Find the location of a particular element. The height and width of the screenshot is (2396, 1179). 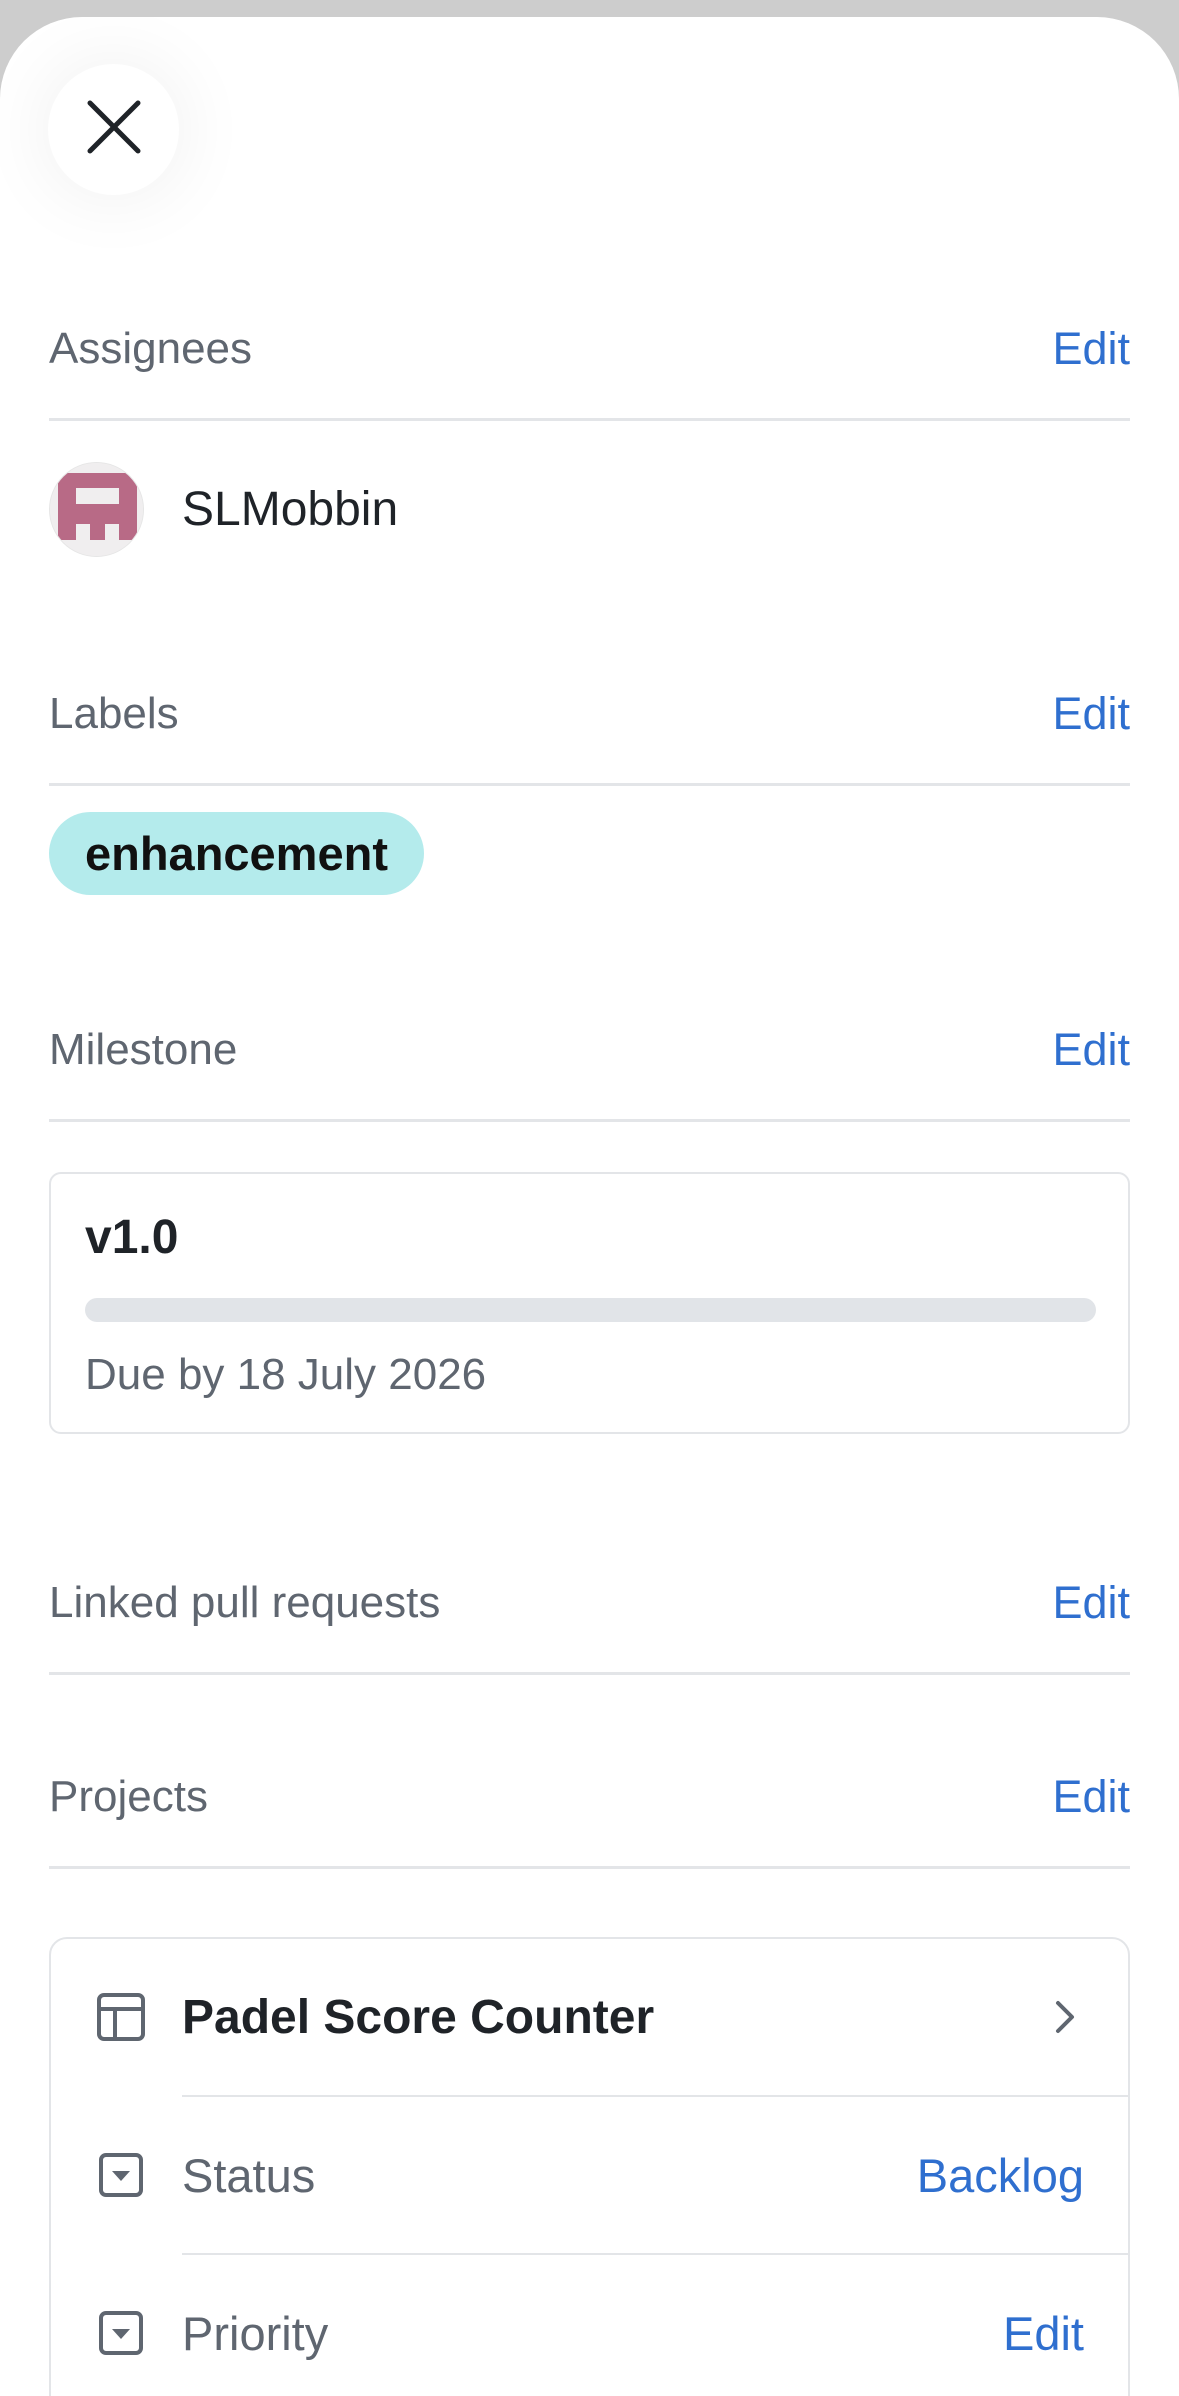

assignees-edit-button: Edit is located at coordinates (1091, 349).